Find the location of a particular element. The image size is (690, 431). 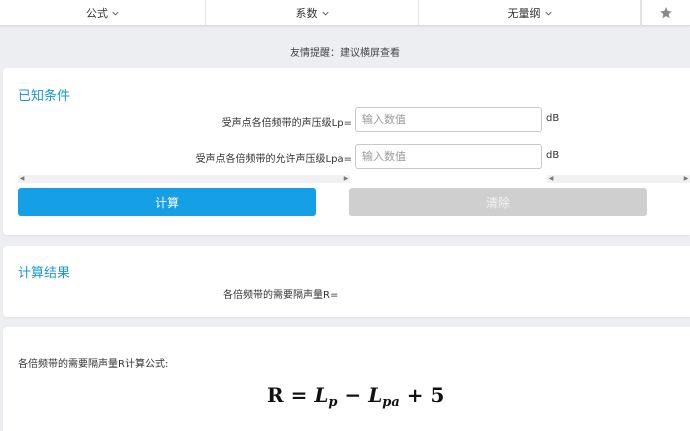

formula-constant: 5 is located at coordinates (437, 395).